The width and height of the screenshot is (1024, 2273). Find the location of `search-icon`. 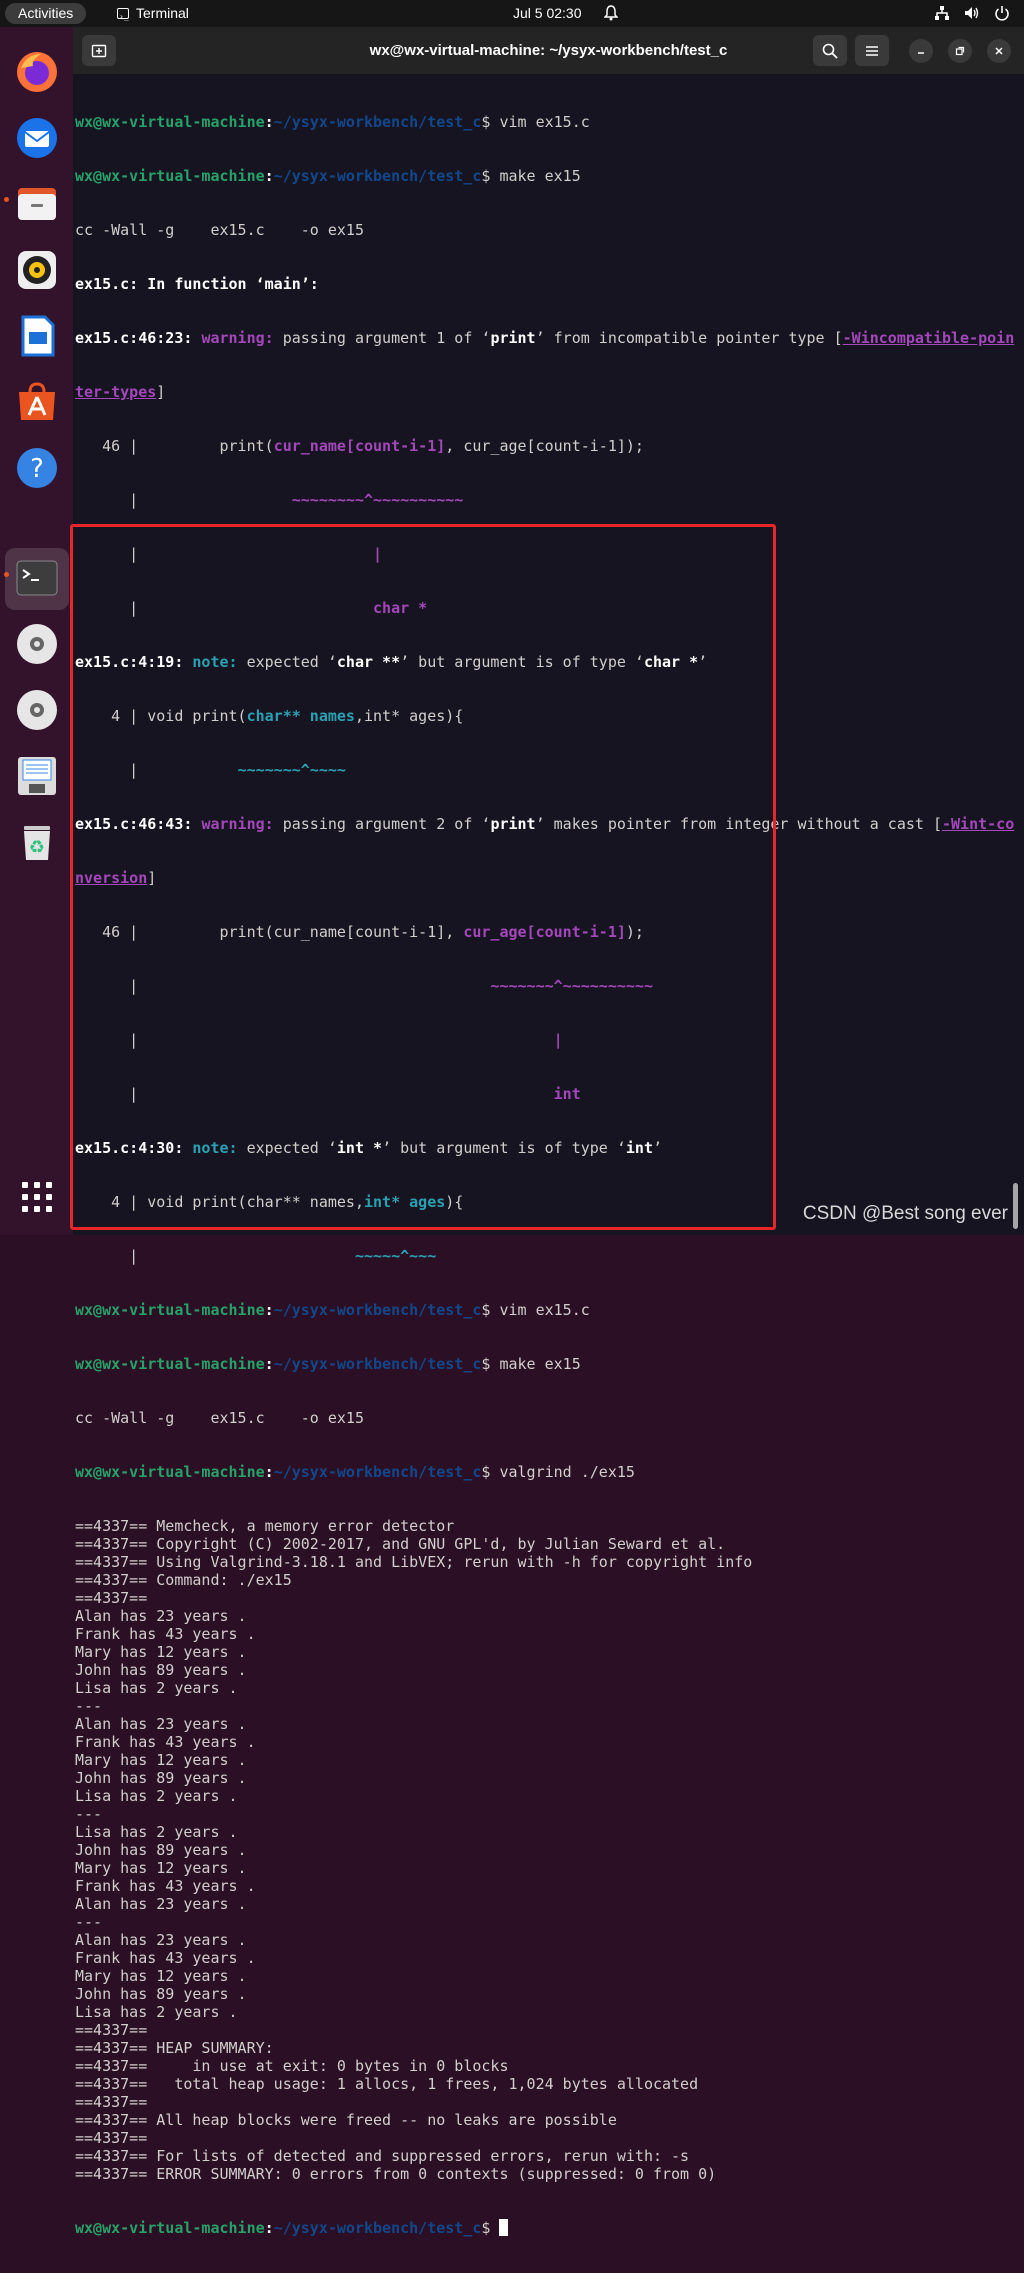

search-icon is located at coordinates (830, 51).